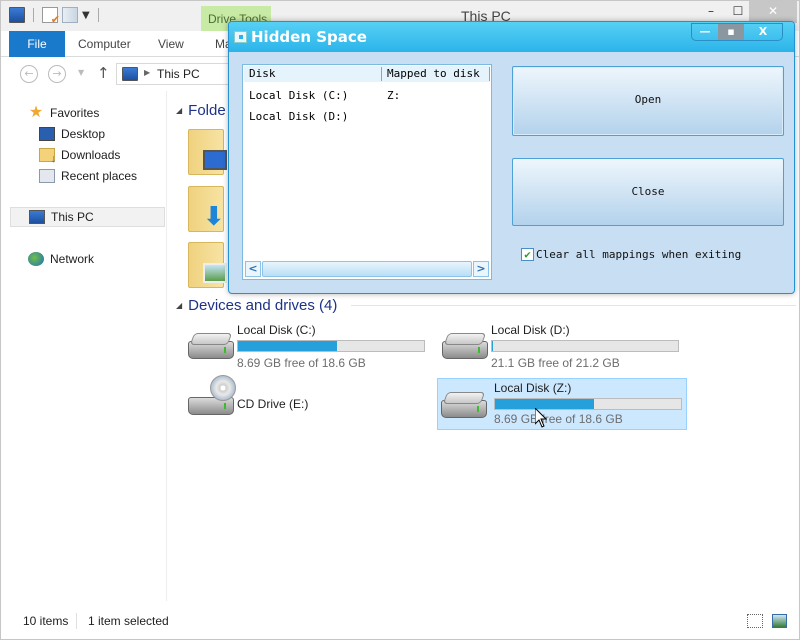 This screenshot has width=800, height=640. Describe the element at coordinates (214, 217) in the screenshot. I see `download-arrow-icon: ⬇` at that location.